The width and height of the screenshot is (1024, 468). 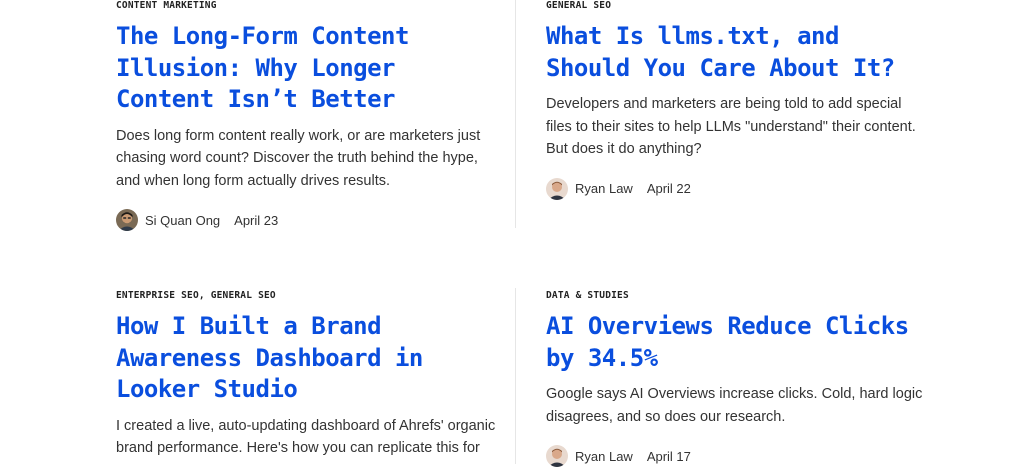 I want to click on article-category-link: DATA & STUDIES, so click(x=736, y=296).